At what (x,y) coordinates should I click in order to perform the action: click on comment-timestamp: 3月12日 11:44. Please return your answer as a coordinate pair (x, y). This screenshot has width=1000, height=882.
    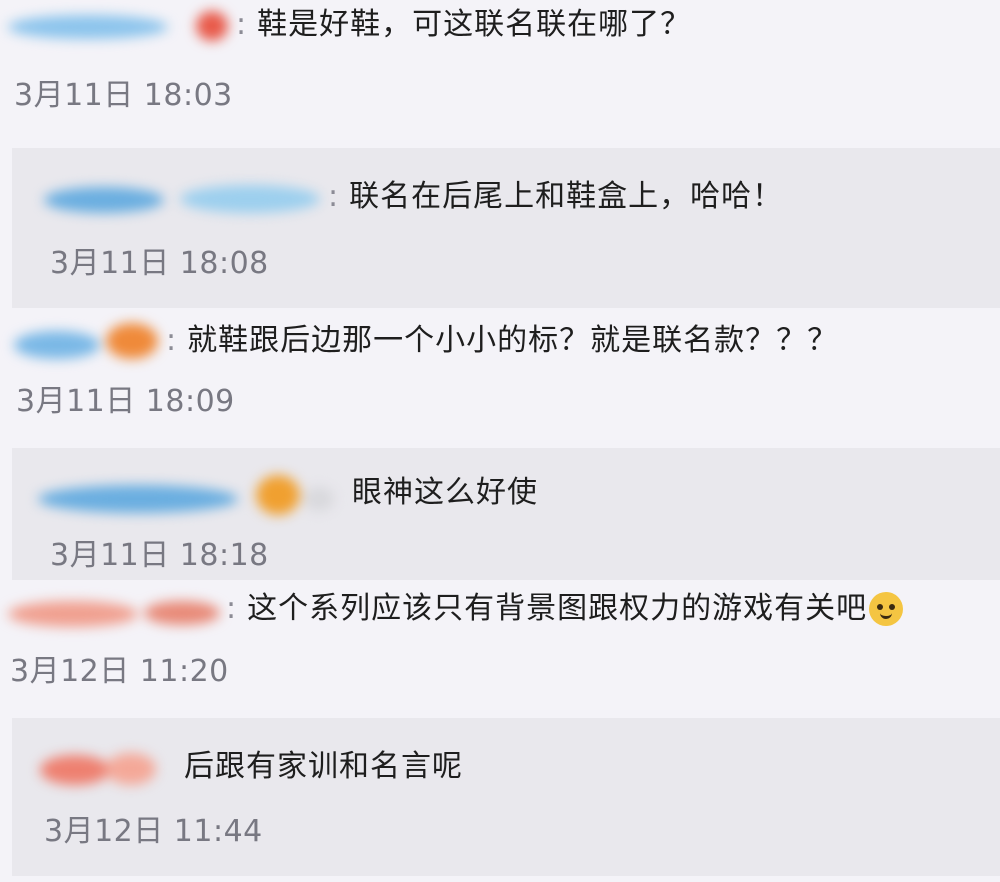
    Looking at the image, I should click on (153, 831).